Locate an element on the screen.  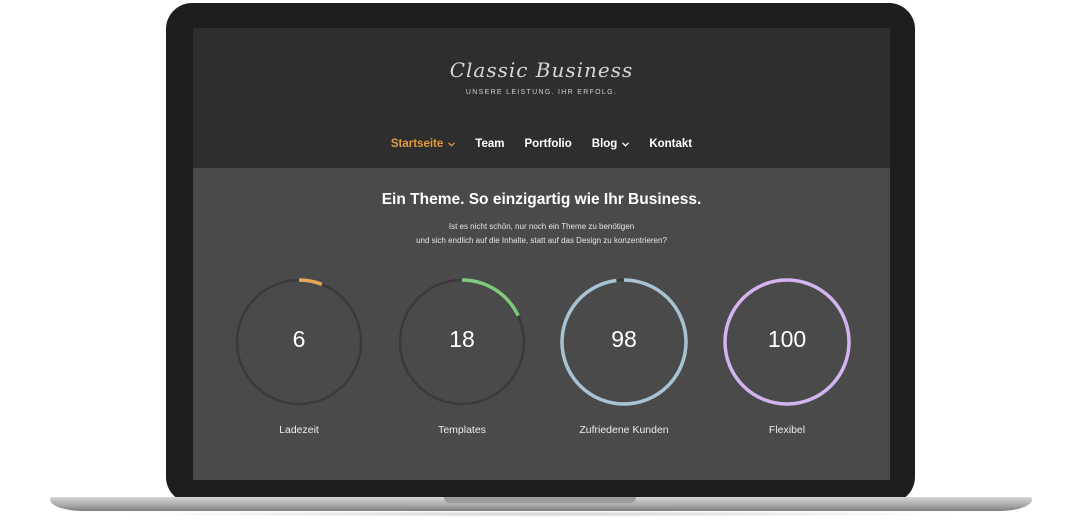
nav-item-label: Portfolio is located at coordinates (548, 144).